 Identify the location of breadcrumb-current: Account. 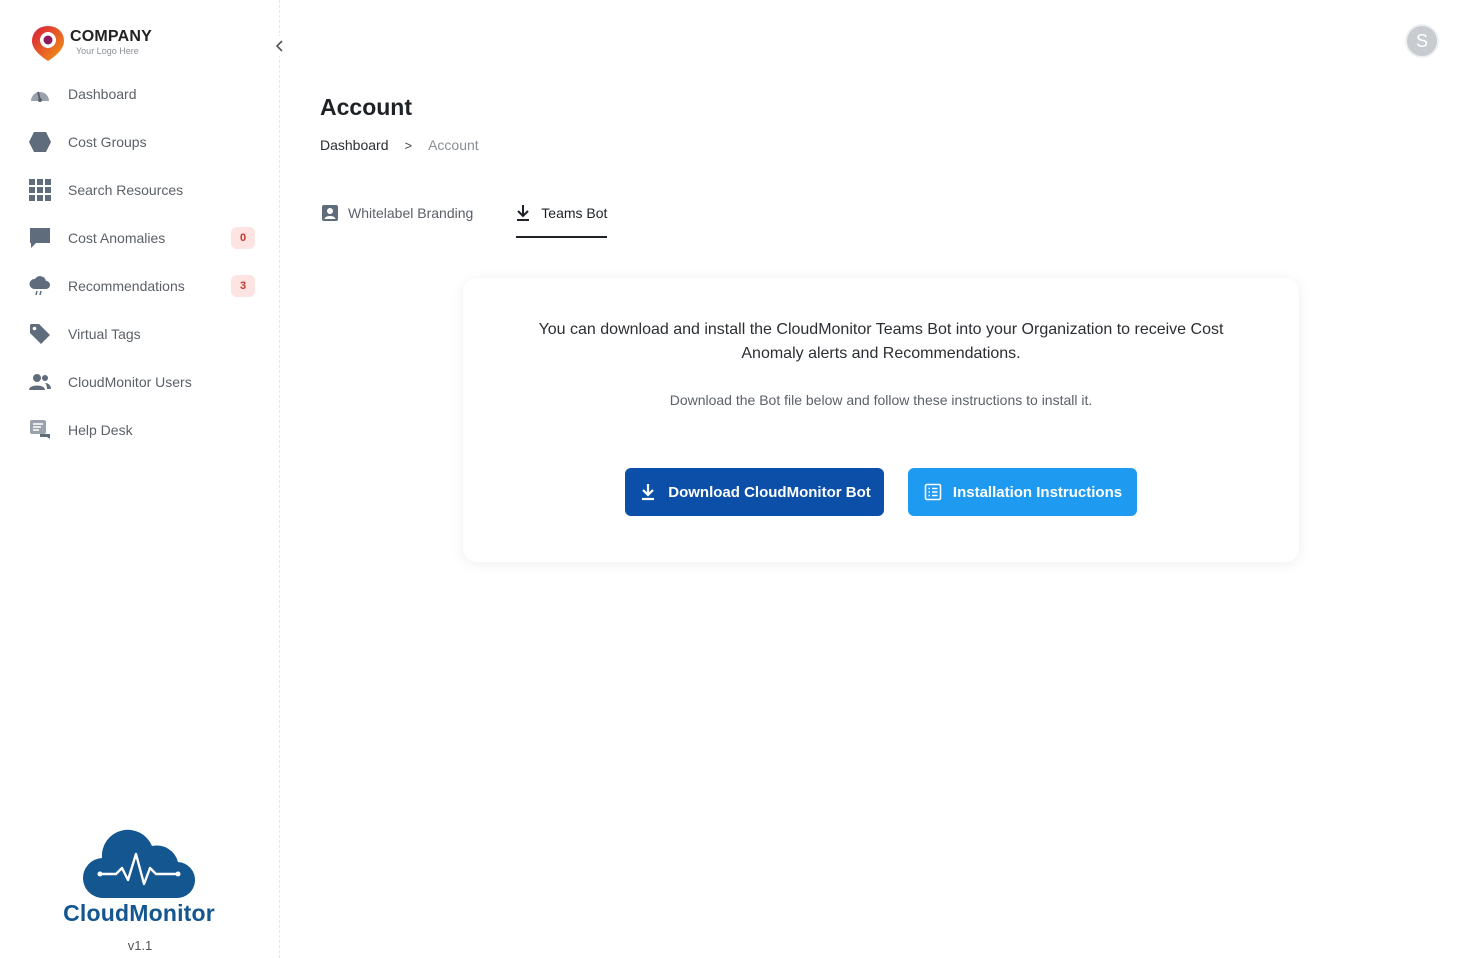
(453, 145).